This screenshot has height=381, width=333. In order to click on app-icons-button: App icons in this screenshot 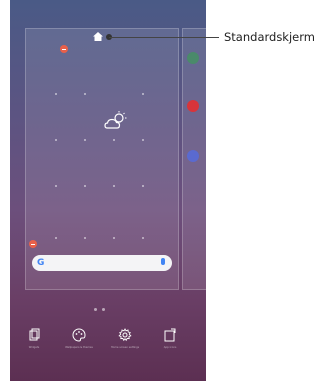, I will do `click(170, 350)`.